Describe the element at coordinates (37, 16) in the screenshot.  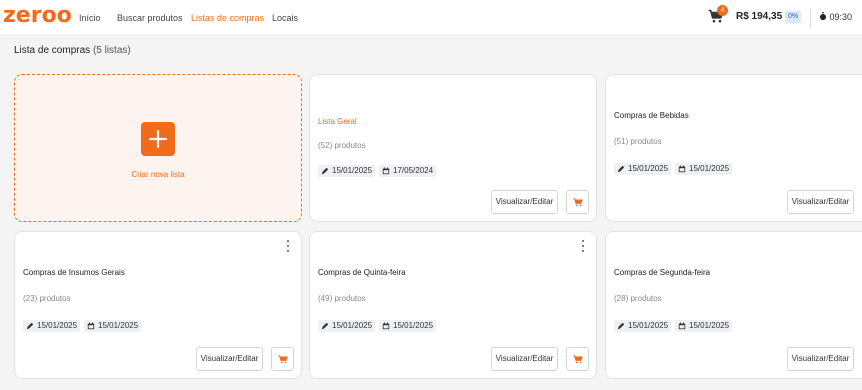
I see `logo: zeroo` at that location.